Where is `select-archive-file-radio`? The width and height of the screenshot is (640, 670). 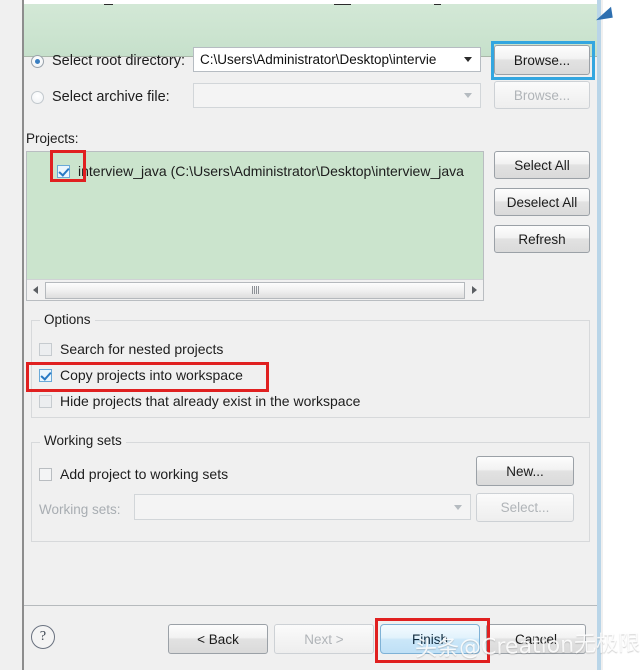
select-archive-file-radio is located at coordinates (37, 97).